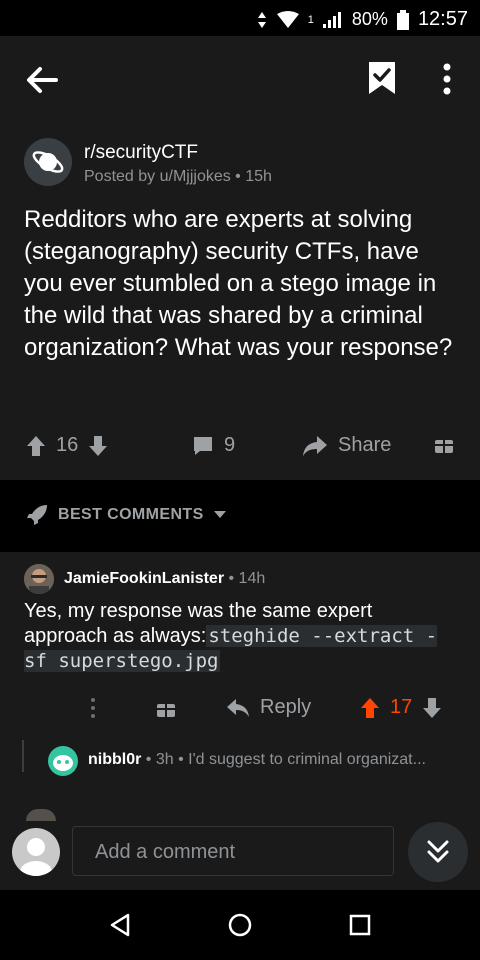 Image resolution: width=480 pixels, height=960 pixels. What do you see at coordinates (219, 514) in the screenshot?
I see `caret-down-icon` at bounding box center [219, 514].